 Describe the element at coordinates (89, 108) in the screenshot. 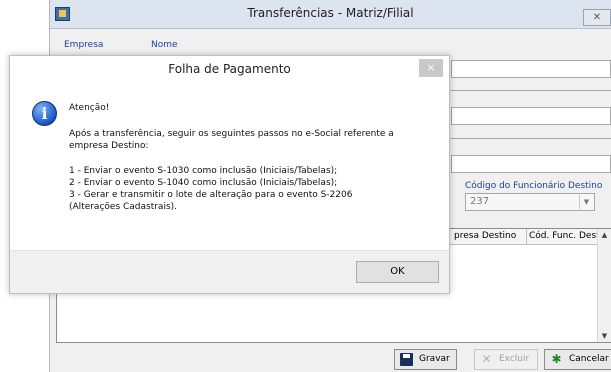

I see `dialog-heading: Atenção!` at that location.